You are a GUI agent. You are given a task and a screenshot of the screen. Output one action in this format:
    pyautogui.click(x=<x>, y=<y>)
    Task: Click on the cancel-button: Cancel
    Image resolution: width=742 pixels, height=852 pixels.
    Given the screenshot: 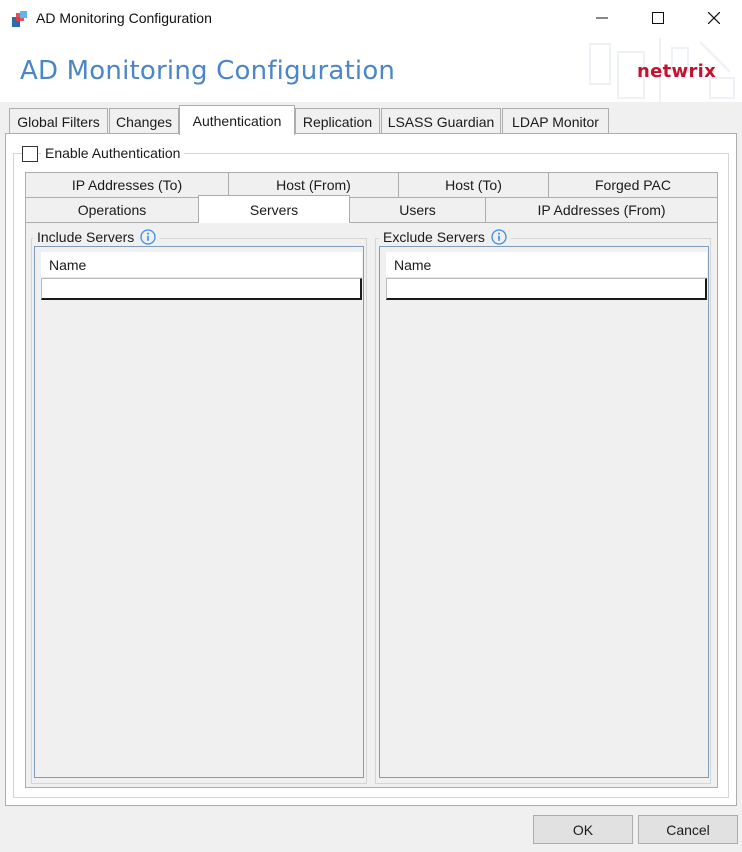 What is the action you would take?
    pyautogui.click(x=688, y=829)
    